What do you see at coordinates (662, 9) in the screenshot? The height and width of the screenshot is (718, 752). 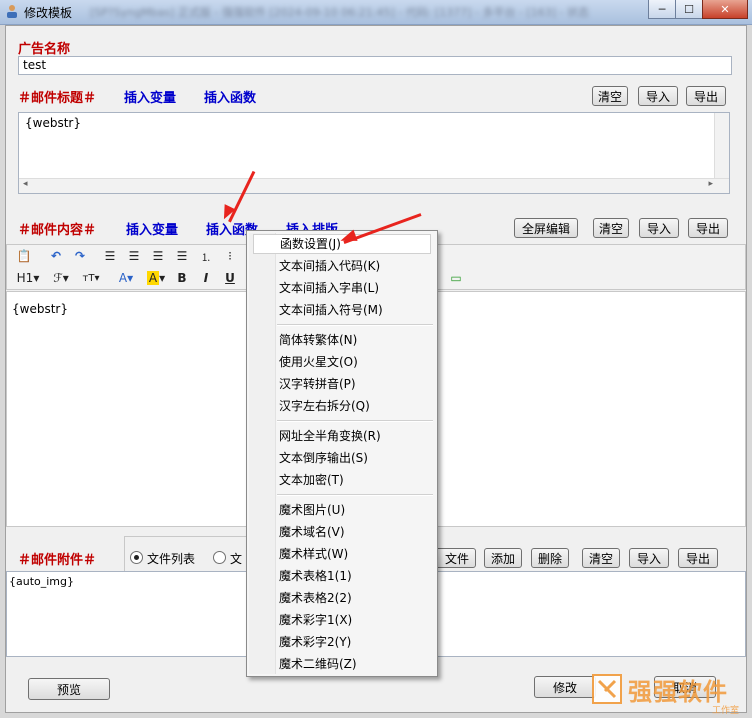 I see `minimize-button: ─` at bounding box center [662, 9].